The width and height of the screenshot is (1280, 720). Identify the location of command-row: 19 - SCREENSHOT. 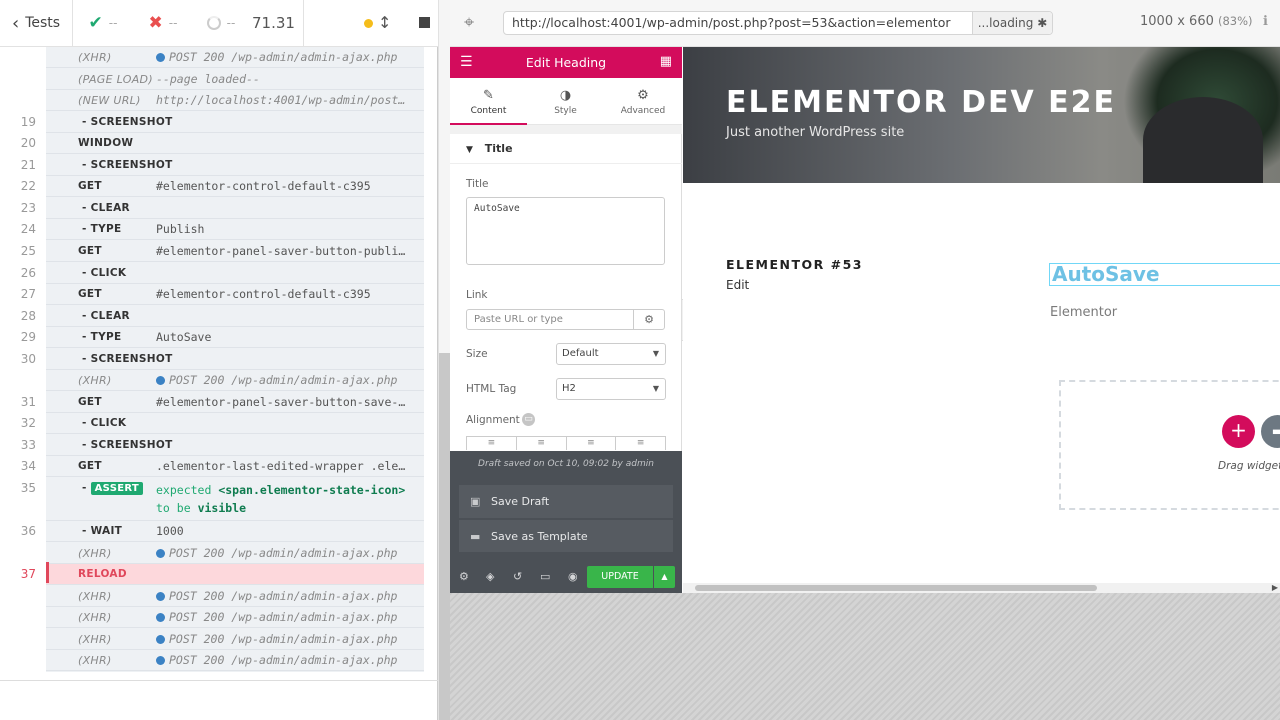
(222, 122).